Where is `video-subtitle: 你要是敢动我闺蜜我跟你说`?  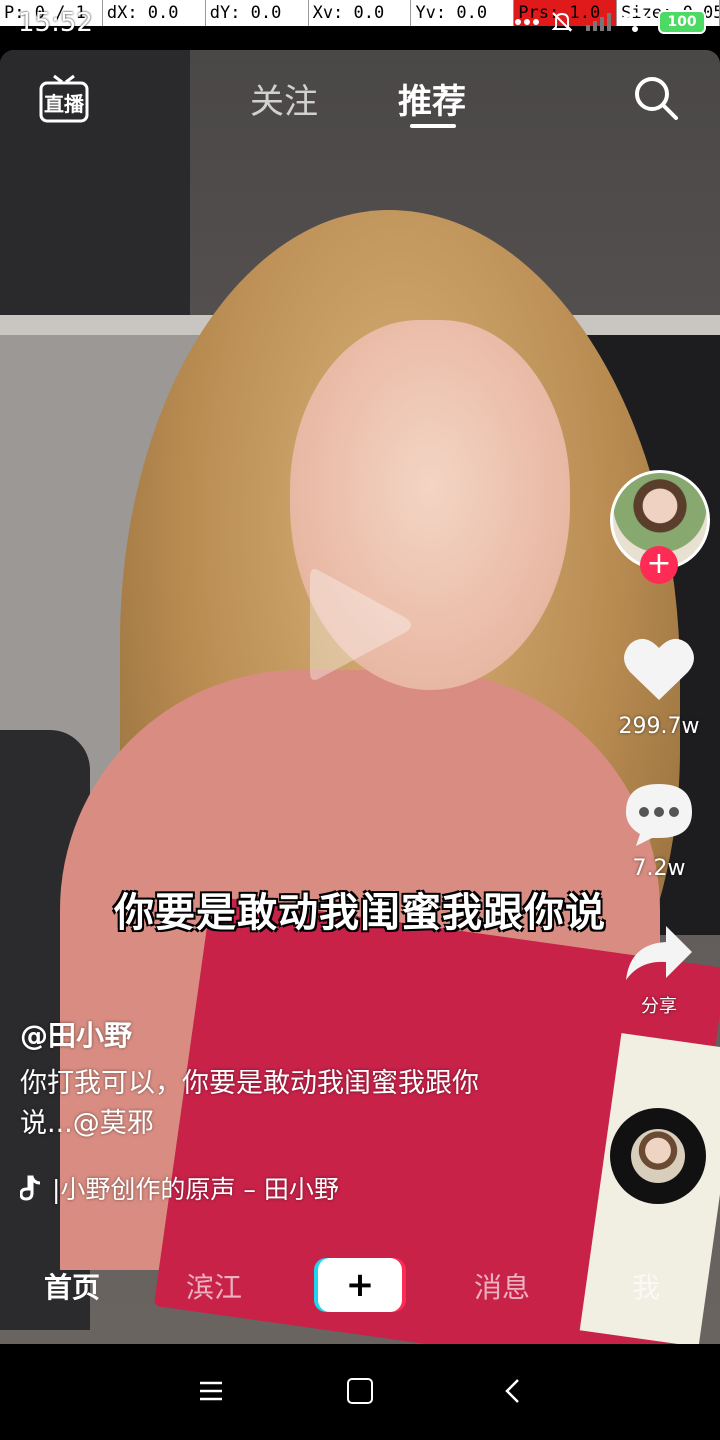 video-subtitle: 你要是敢动我闺蜜我跟你说 is located at coordinates (360, 913).